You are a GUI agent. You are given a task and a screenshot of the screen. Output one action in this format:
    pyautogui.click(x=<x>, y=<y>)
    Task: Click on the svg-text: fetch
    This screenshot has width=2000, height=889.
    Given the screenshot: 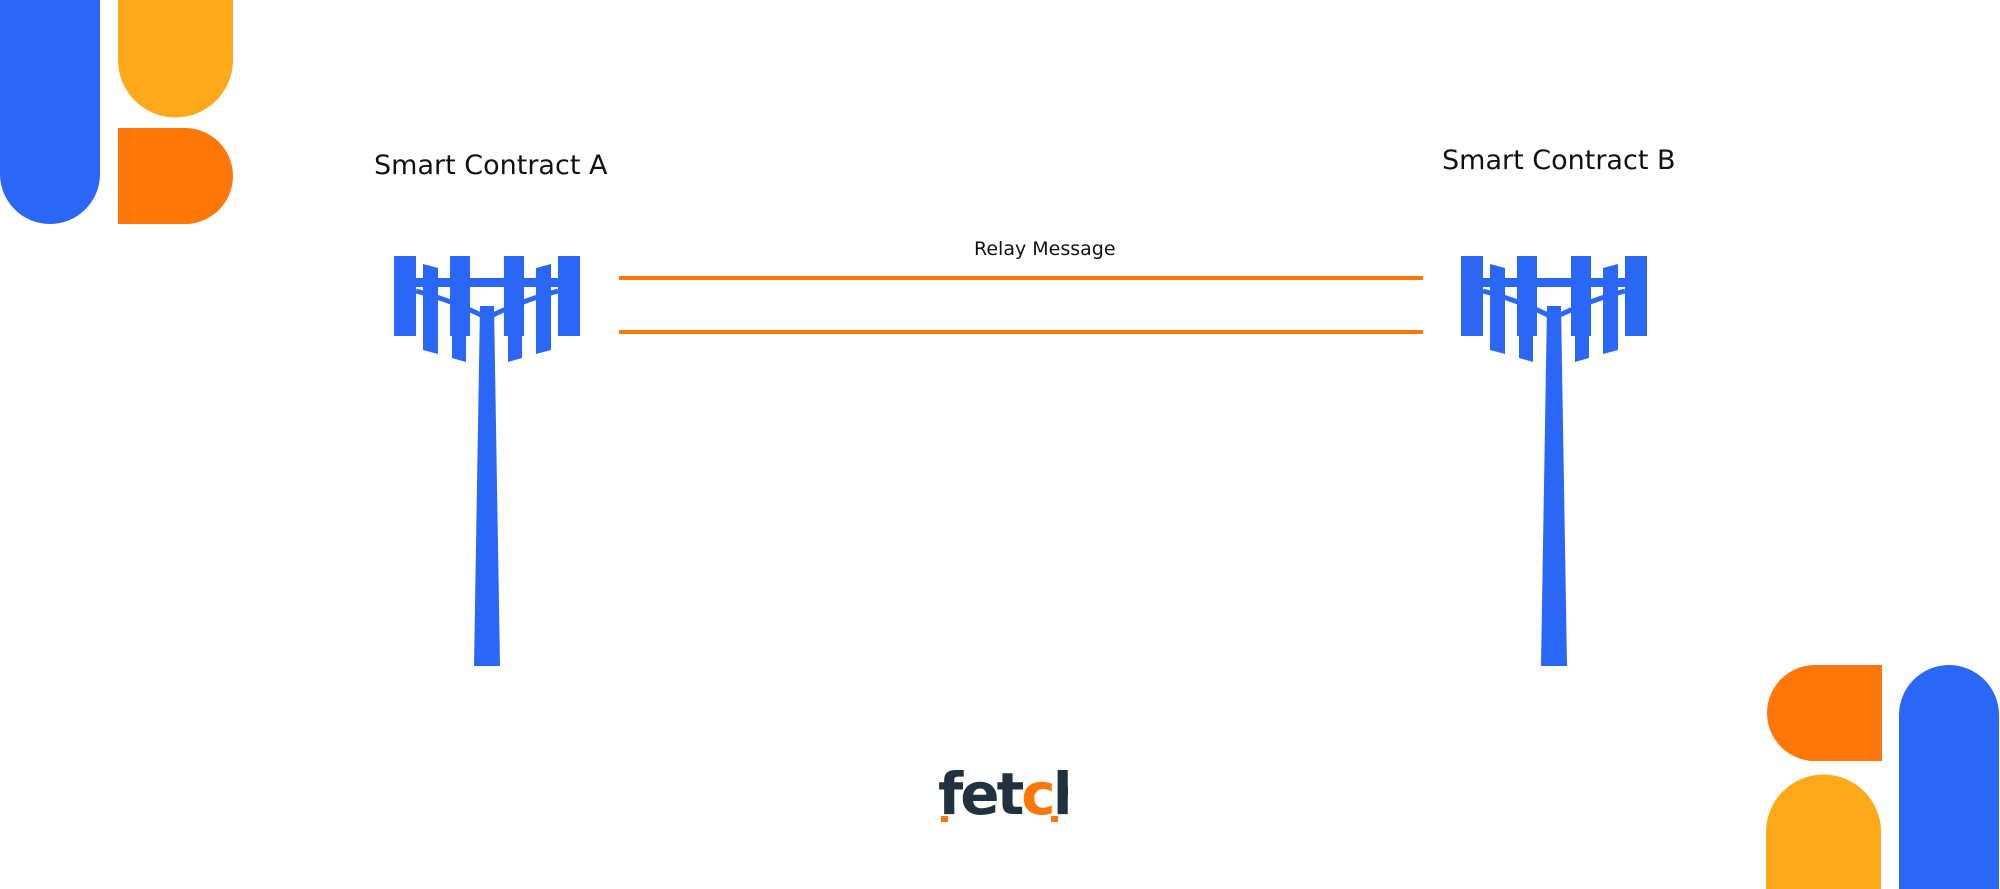 What is the action you would take?
    pyautogui.click(x=1003, y=794)
    